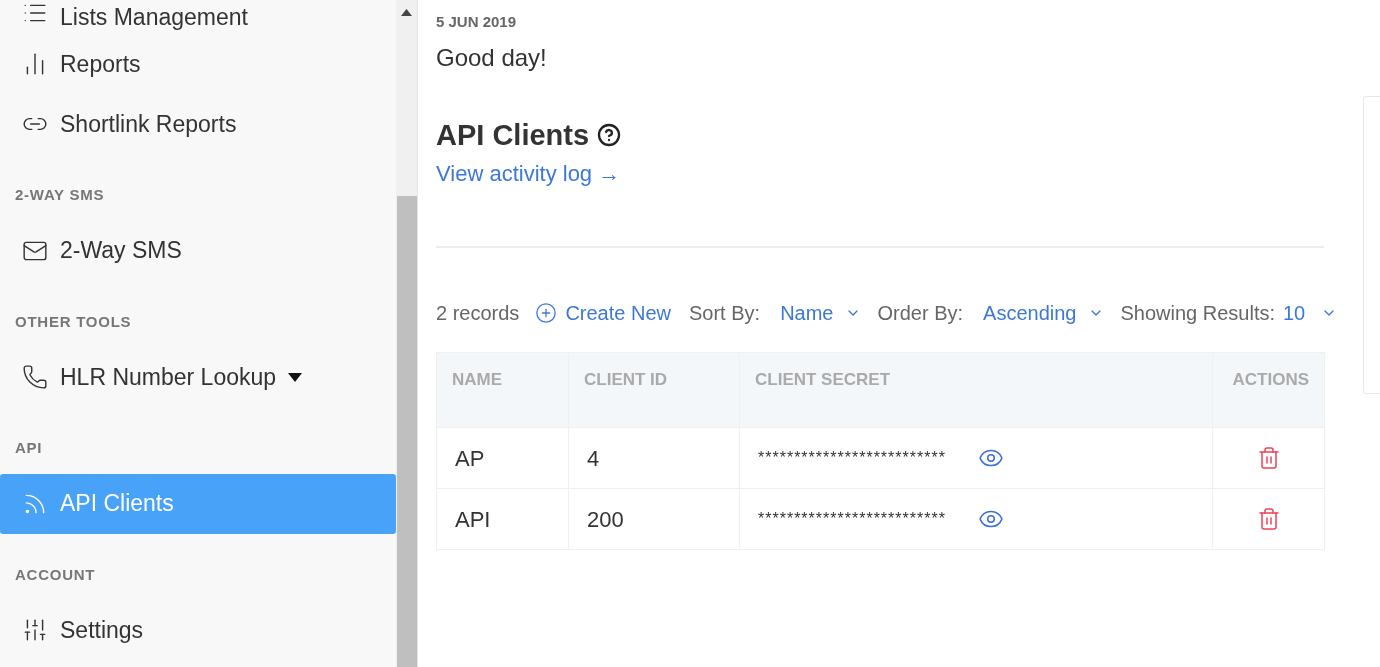 This screenshot has width=1380, height=667. I want to click on table-cell: AP, so click(502, 458).